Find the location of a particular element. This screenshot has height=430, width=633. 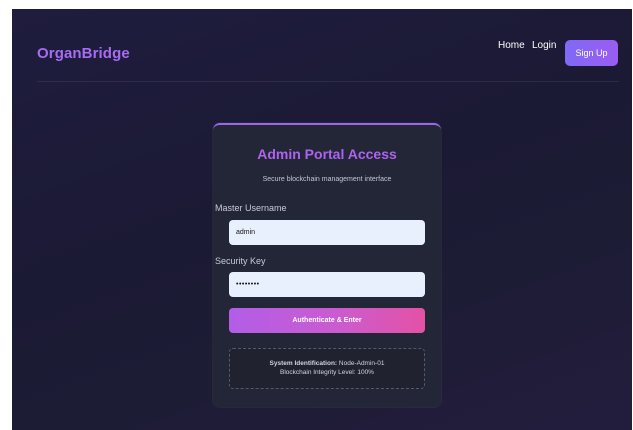

nav-link-login: Login is located at coordinates (544, 45).